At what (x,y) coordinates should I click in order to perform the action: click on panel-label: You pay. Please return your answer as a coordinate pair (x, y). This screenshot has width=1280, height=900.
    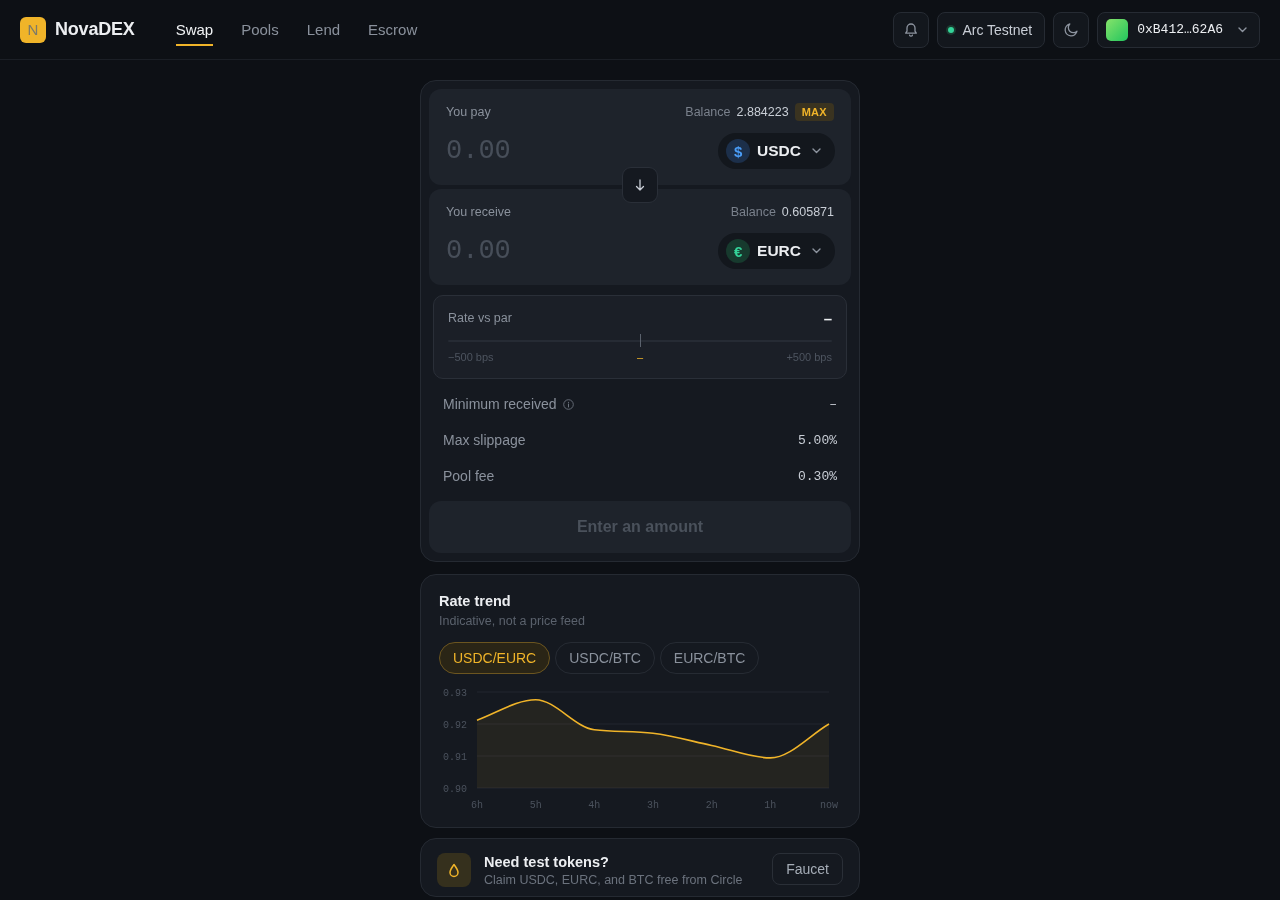
    Looking at the image, I should click on (468, 112).